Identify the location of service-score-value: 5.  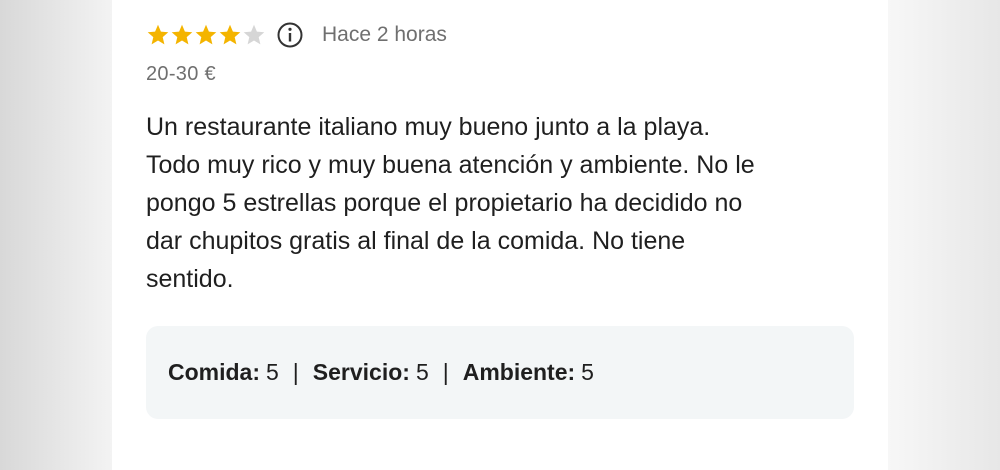
(422, 372).